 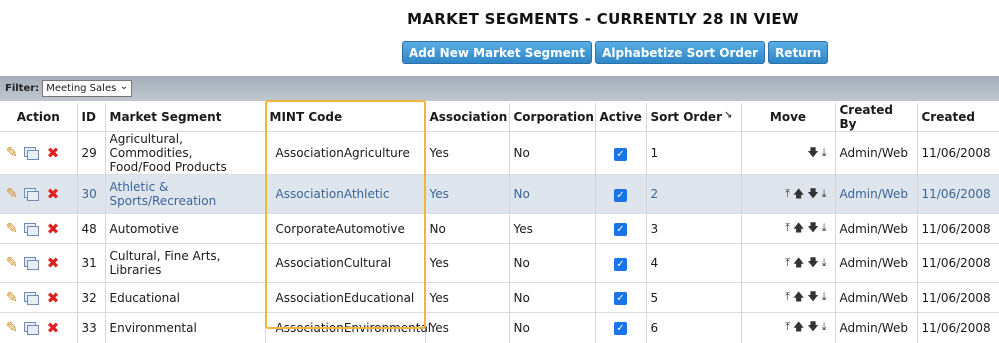 What do you see at coordinates (497, 52) in the screenshot?
I see `add-market-segment-button: Add New Market Segment` at bounding box center [497, 52].